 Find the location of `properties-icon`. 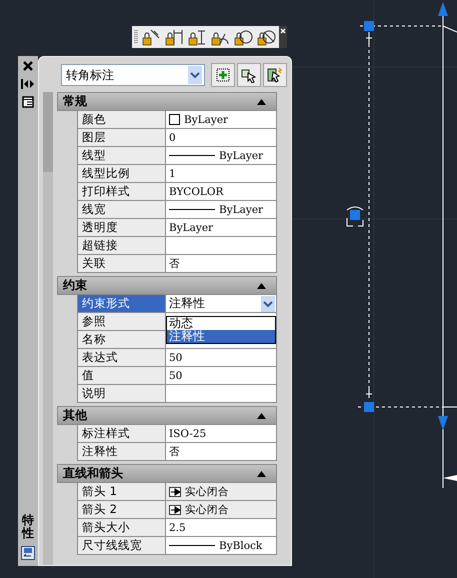

properties-icon is located at coordinates (28, 102).